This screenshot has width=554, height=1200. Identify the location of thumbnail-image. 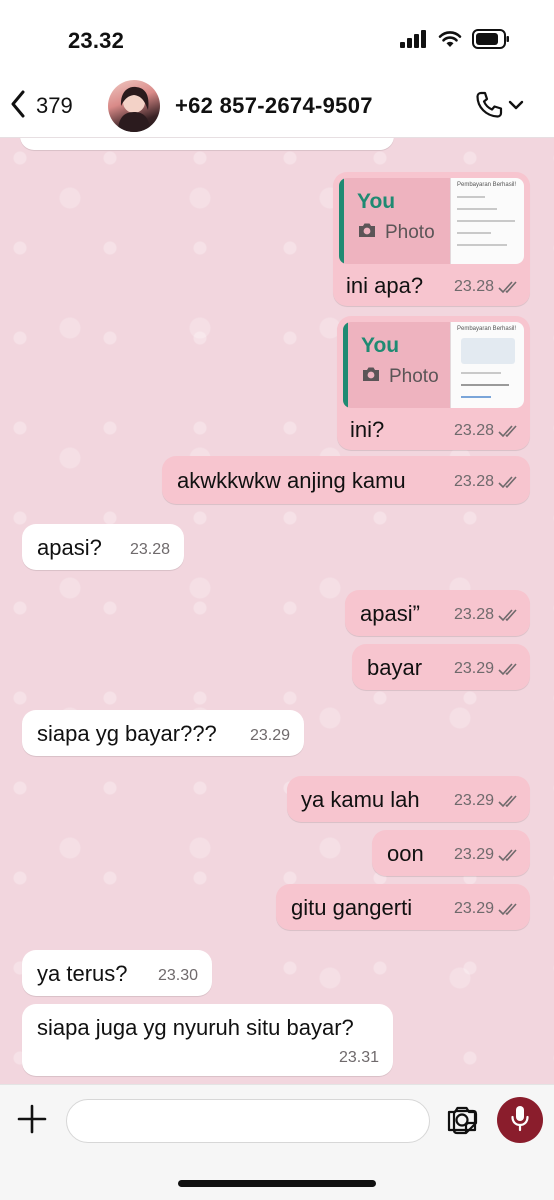
(488, 351).